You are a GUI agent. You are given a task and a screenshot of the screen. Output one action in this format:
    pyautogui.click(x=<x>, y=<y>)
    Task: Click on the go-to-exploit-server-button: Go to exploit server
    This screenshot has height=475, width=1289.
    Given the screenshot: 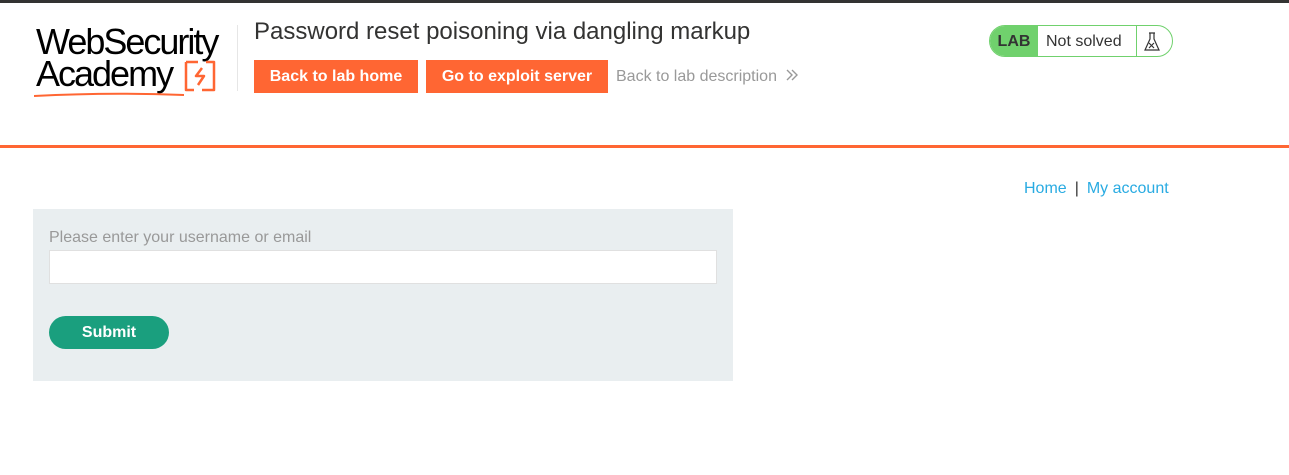 What is the action you would take?
    pyautogui.click(x=517, y=76)
    